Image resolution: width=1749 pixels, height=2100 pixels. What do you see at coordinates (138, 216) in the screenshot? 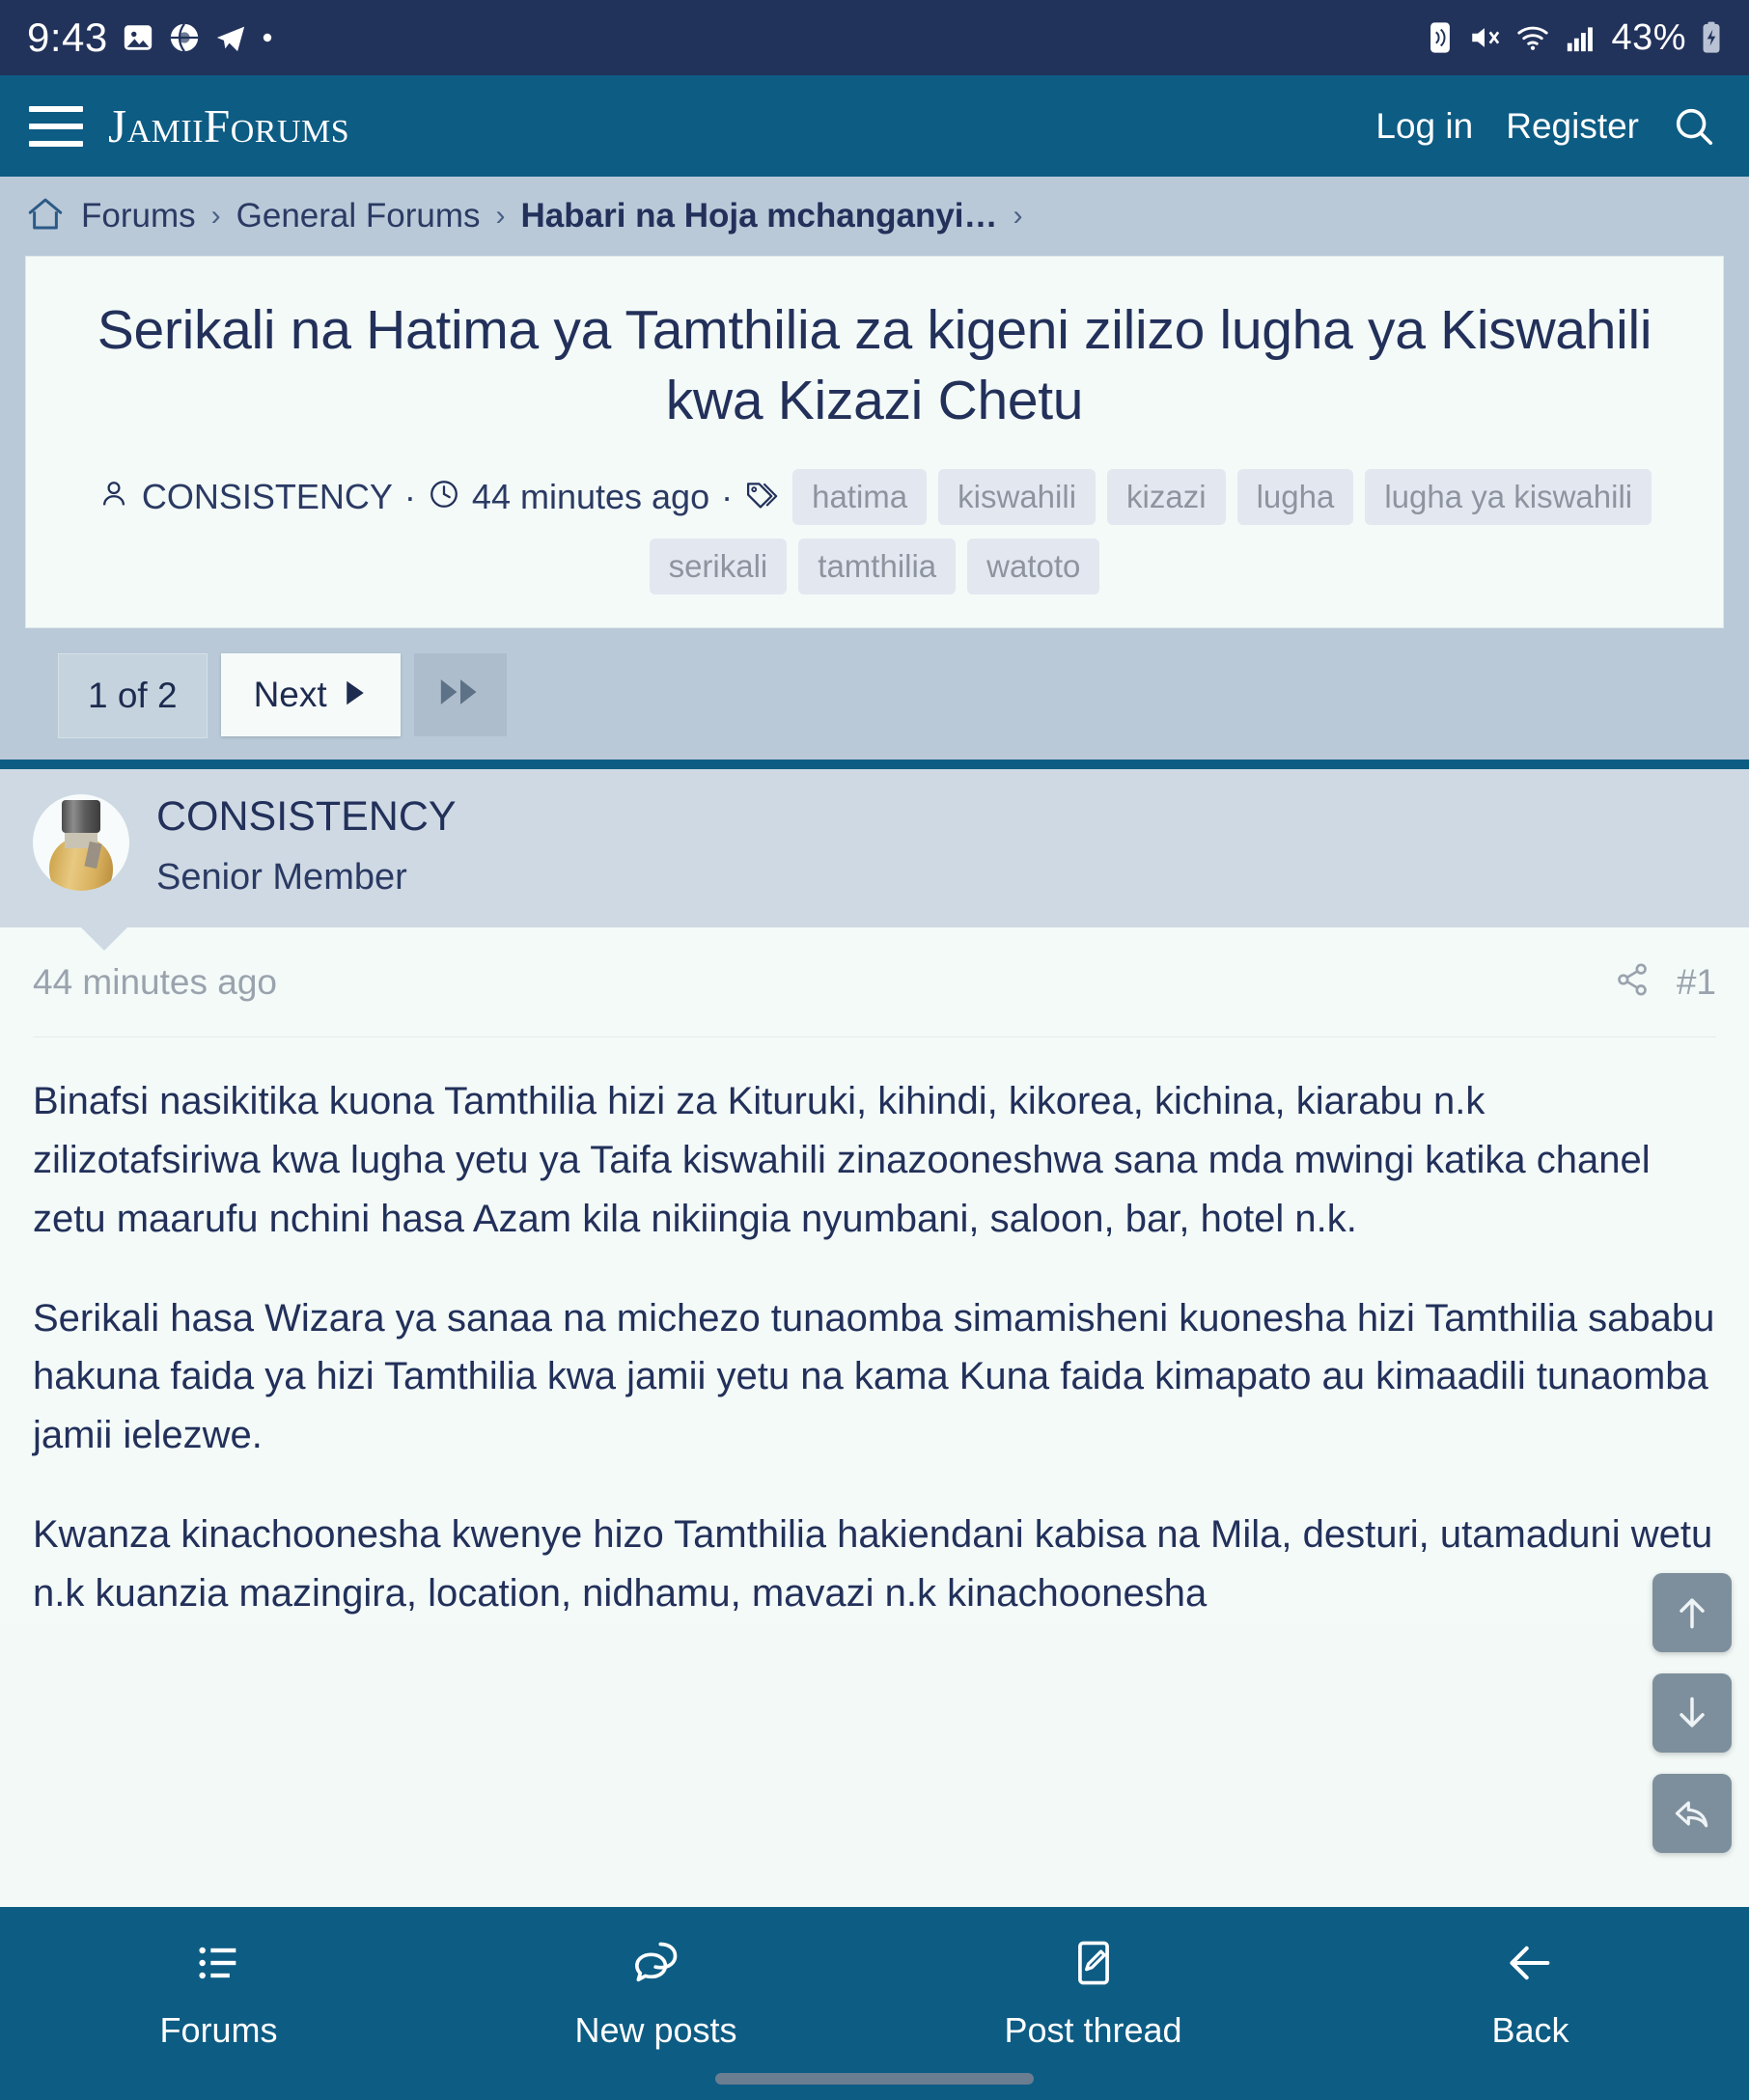
I see `breadcrumb-item-forums: Forums` at bounding box center [138, 216].